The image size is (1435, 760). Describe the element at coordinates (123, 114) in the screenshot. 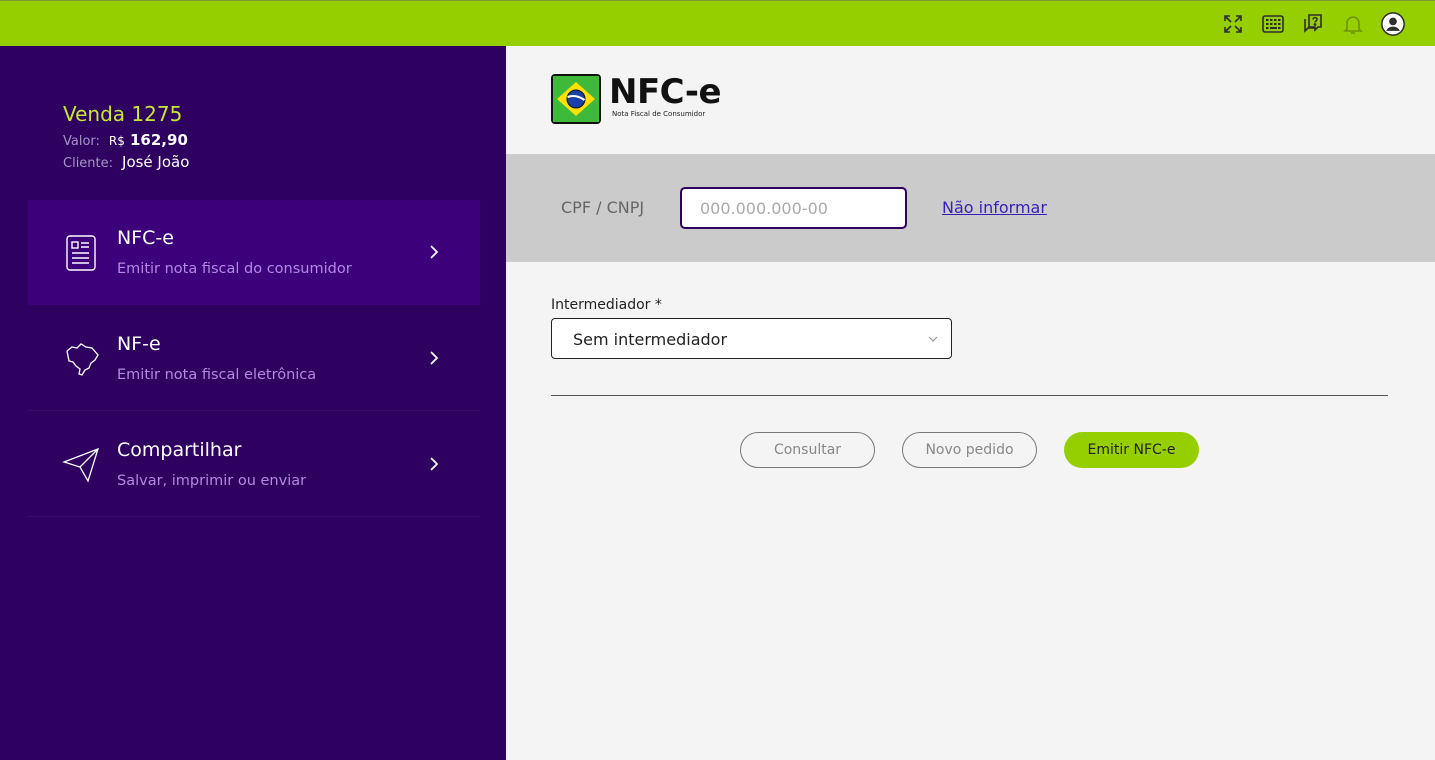

I see `sale-title: Venda 1275` at that location.